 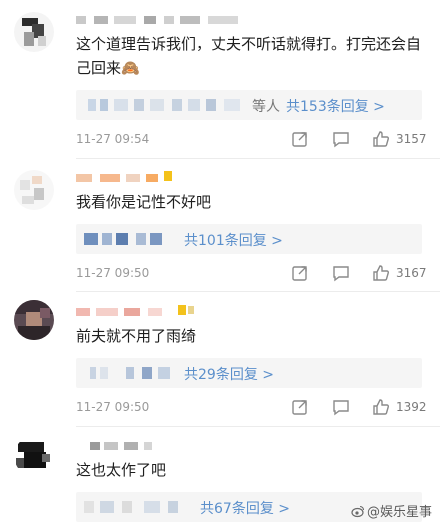 I want to click on comment-text: 这也太作了吧, so click(x=121, y=470).